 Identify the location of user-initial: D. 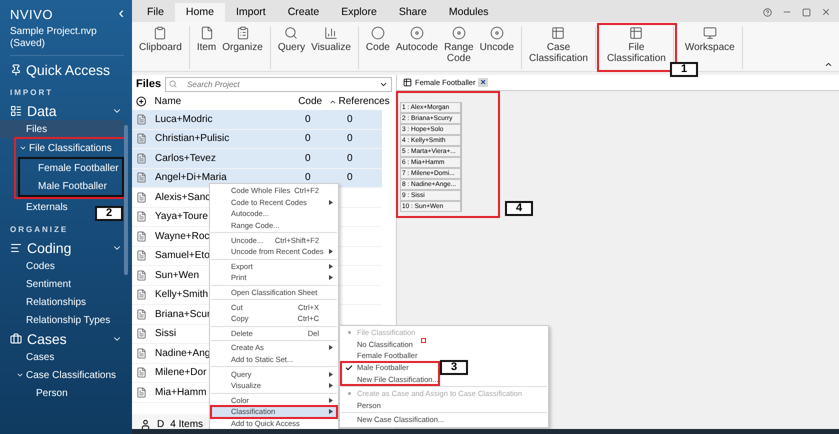
(160, 424).